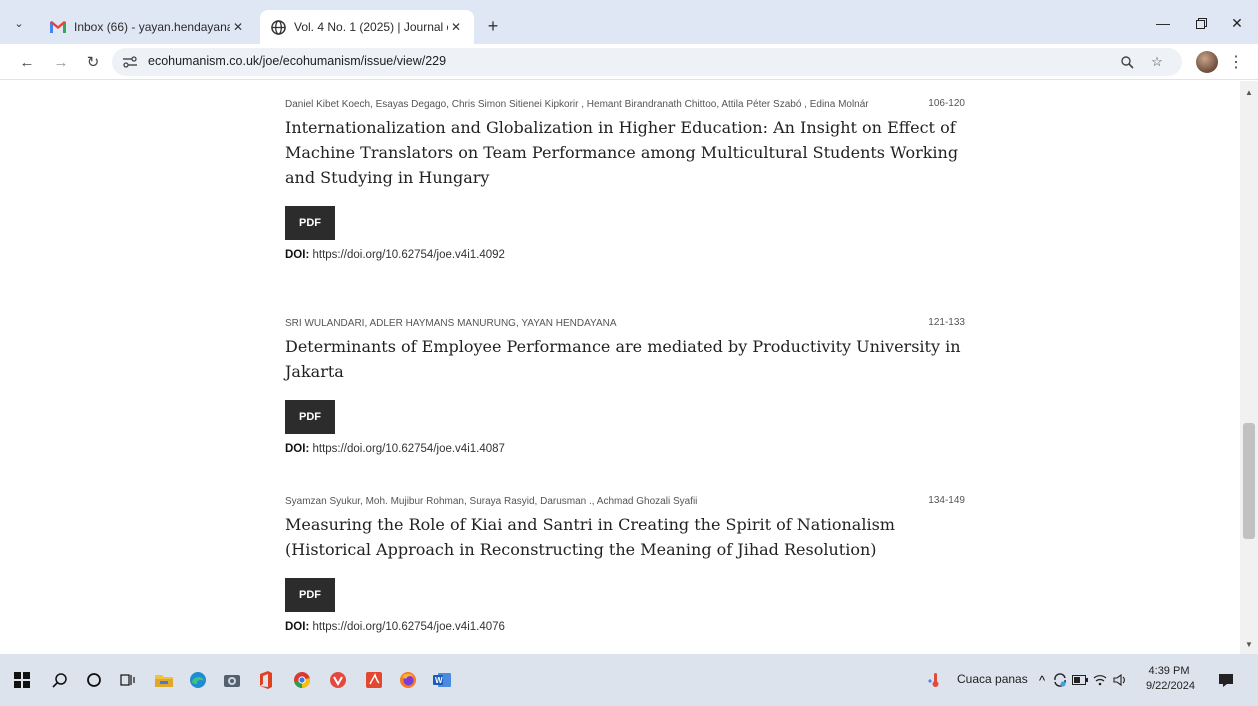 The width and height of the screenshot is (1258, 706). Describe the element at coordinates (302, 680) in the screenshot. I see `chrome-icon` at that location.